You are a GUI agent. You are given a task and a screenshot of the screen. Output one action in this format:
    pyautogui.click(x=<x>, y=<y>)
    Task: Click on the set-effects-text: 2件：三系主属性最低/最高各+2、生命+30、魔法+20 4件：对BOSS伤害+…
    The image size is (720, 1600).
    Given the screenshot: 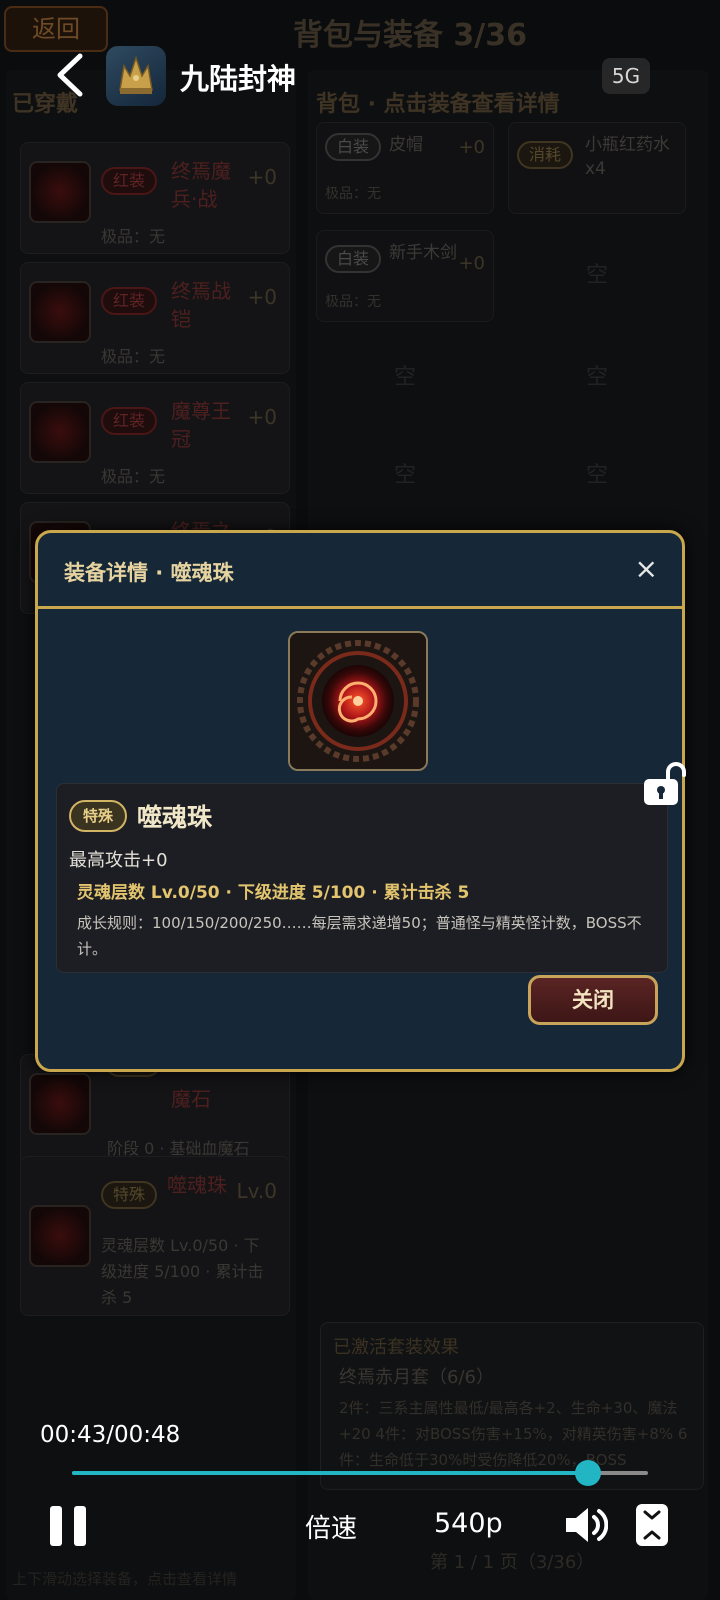 What is the action you would take?
    pyautogui.click(x=513, y=1434)
    